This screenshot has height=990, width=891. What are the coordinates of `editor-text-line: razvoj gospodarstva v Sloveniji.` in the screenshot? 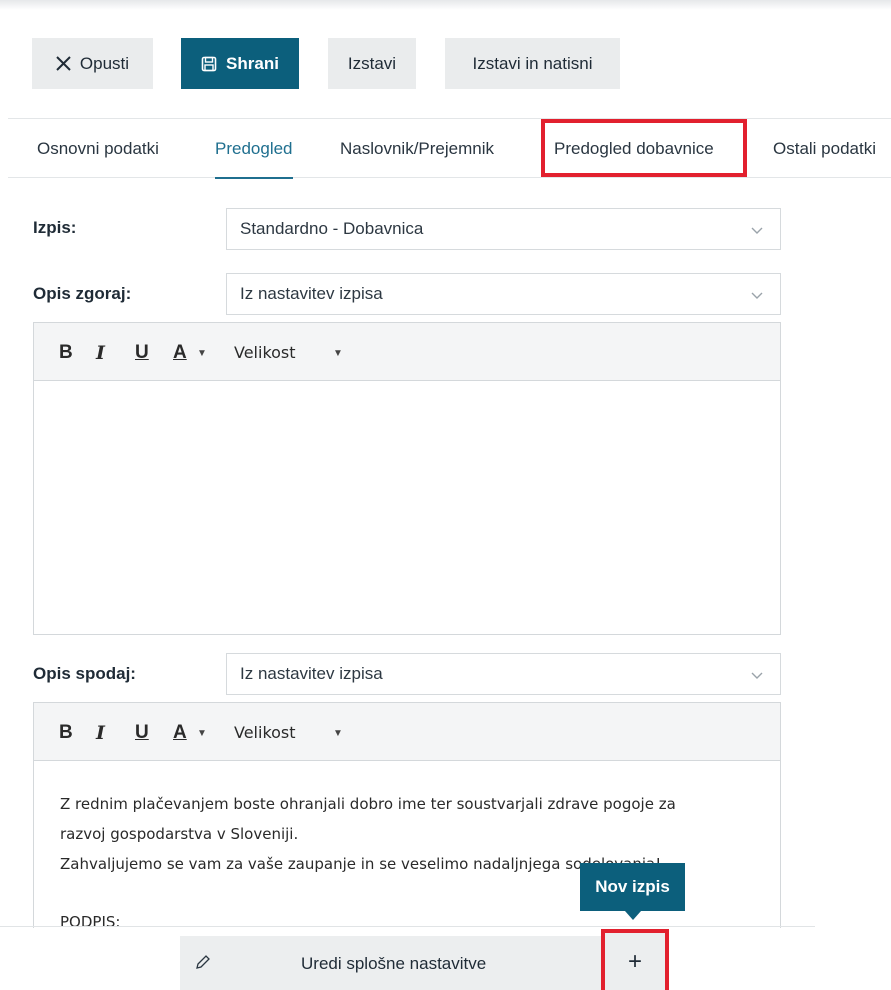 It's located at (179, 834).